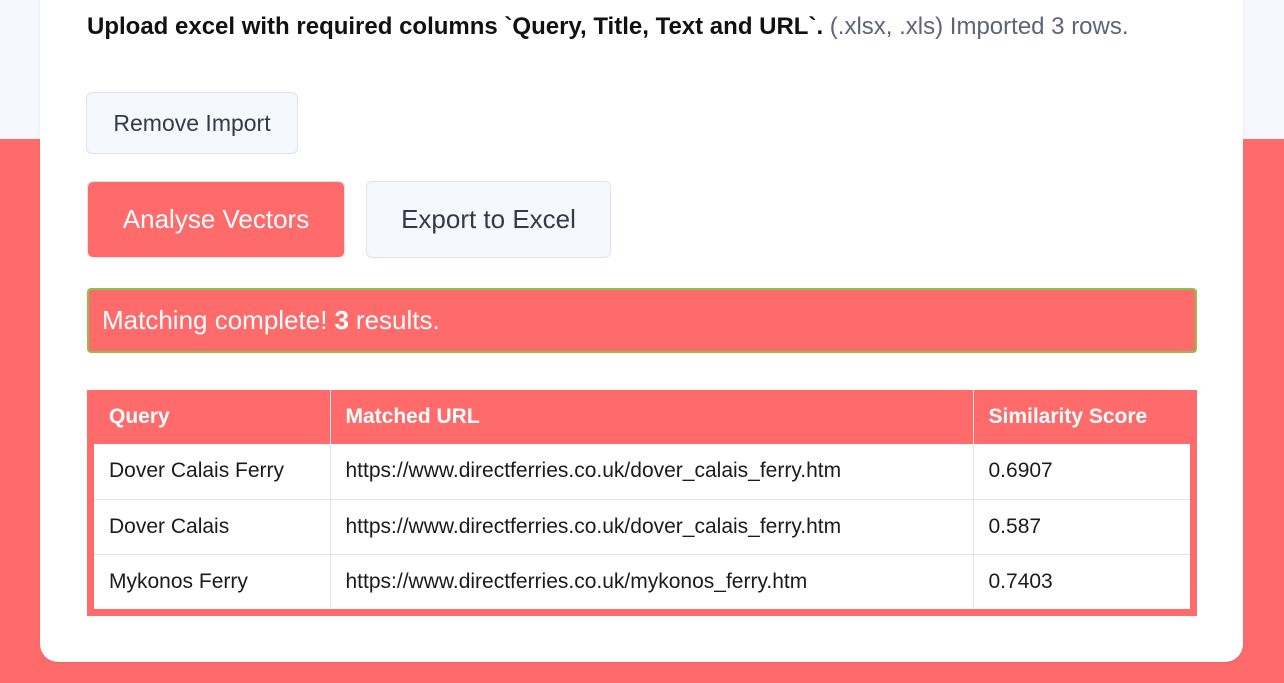 The height and width of the screenshot is (683, 1284). I want to click on upload-formats: (.xlsx, .xls), so click(886, 26).